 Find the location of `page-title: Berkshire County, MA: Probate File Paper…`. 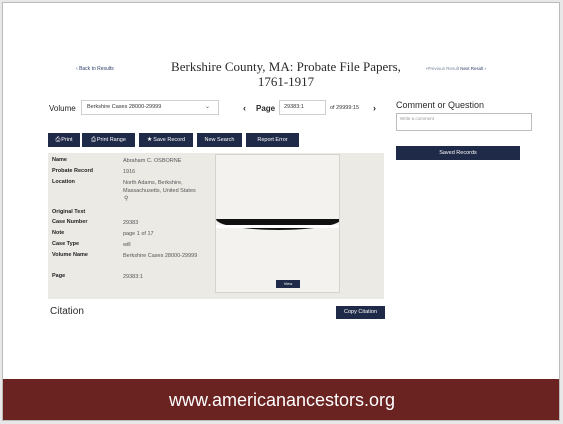

page-title: Berkshire County, MA: Probate File Paper… is located at coordinates (286, 74).